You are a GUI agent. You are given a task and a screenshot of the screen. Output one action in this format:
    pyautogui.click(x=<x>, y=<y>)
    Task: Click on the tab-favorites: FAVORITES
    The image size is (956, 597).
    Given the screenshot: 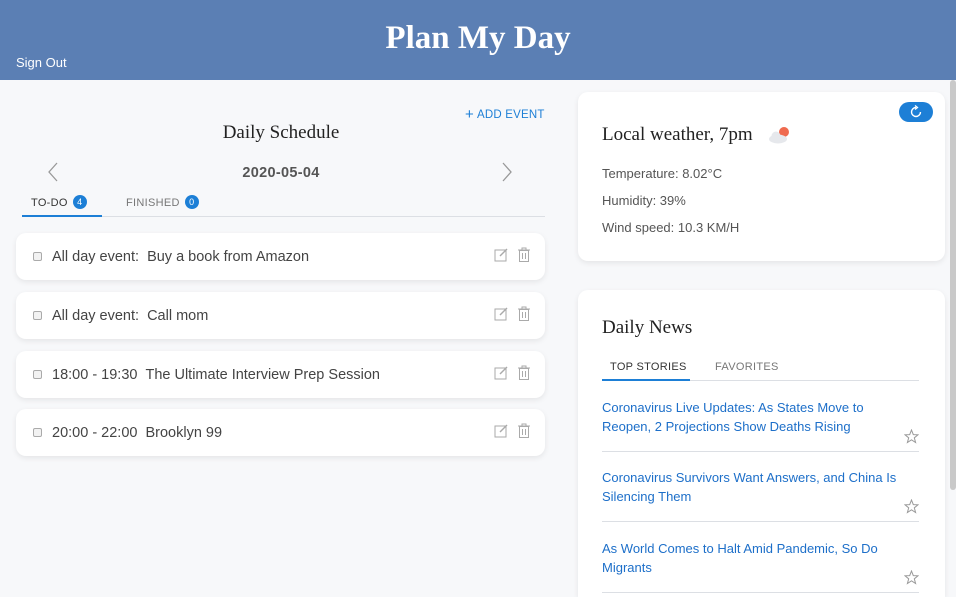 What is the action you would take?
    pyautogui.click(x=755, y=371)
    